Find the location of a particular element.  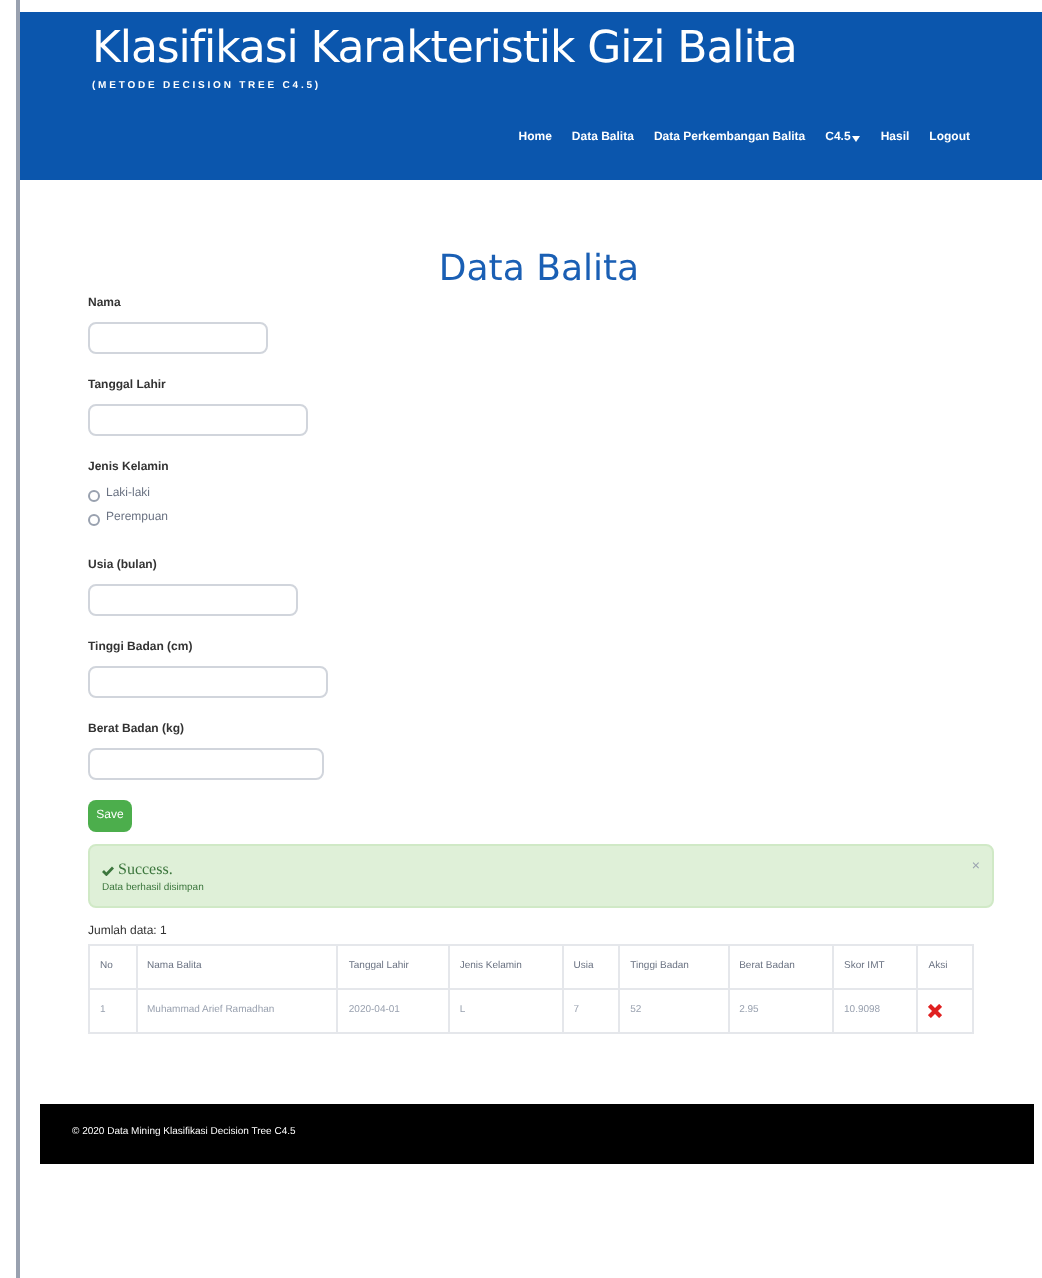

delete-icon is located at coordinates (935, 1011).